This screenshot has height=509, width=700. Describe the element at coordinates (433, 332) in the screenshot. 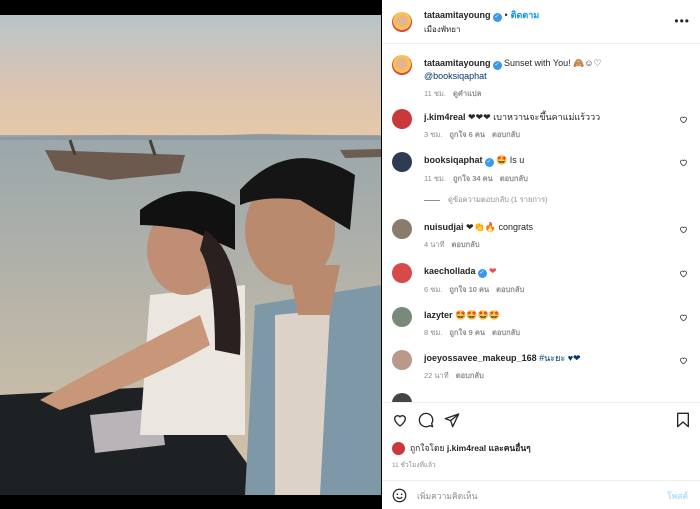

I see `comment-time: 8 ชม.` at that location.